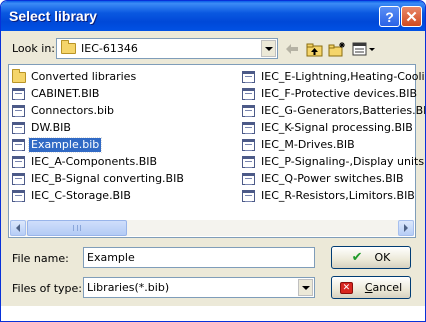 The image size is (426, 322). I want to click on file-name-label: Converted libraries, so click(84, 76).